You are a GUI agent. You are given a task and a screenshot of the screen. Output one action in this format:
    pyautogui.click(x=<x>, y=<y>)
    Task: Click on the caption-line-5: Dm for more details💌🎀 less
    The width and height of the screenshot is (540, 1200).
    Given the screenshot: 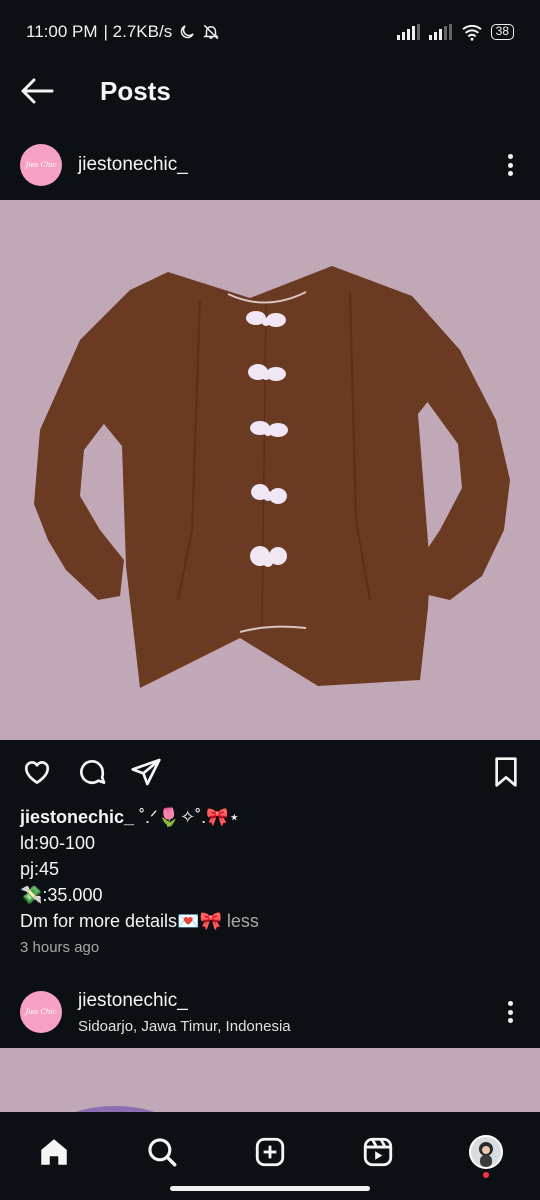 What is the action you would take?
    pyautogui.click(x=270, y=921)
    